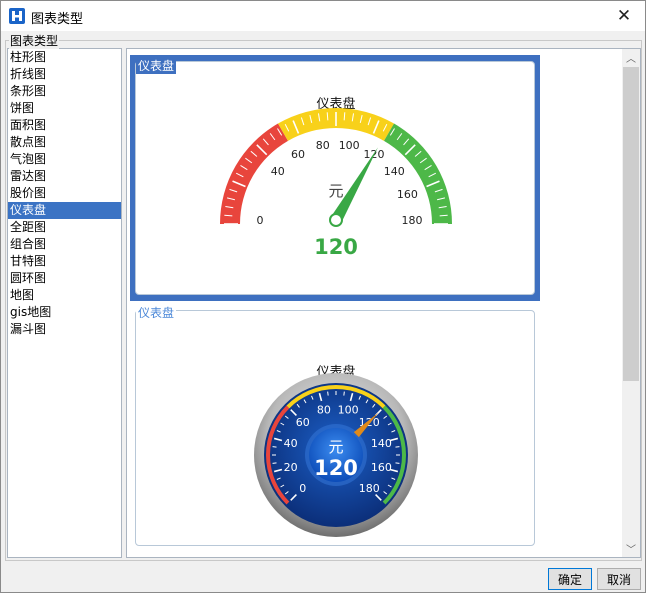 This screenshot has width=646, height=593. I want to click on chevron-down-icon: ﹀, so click(631, 550).